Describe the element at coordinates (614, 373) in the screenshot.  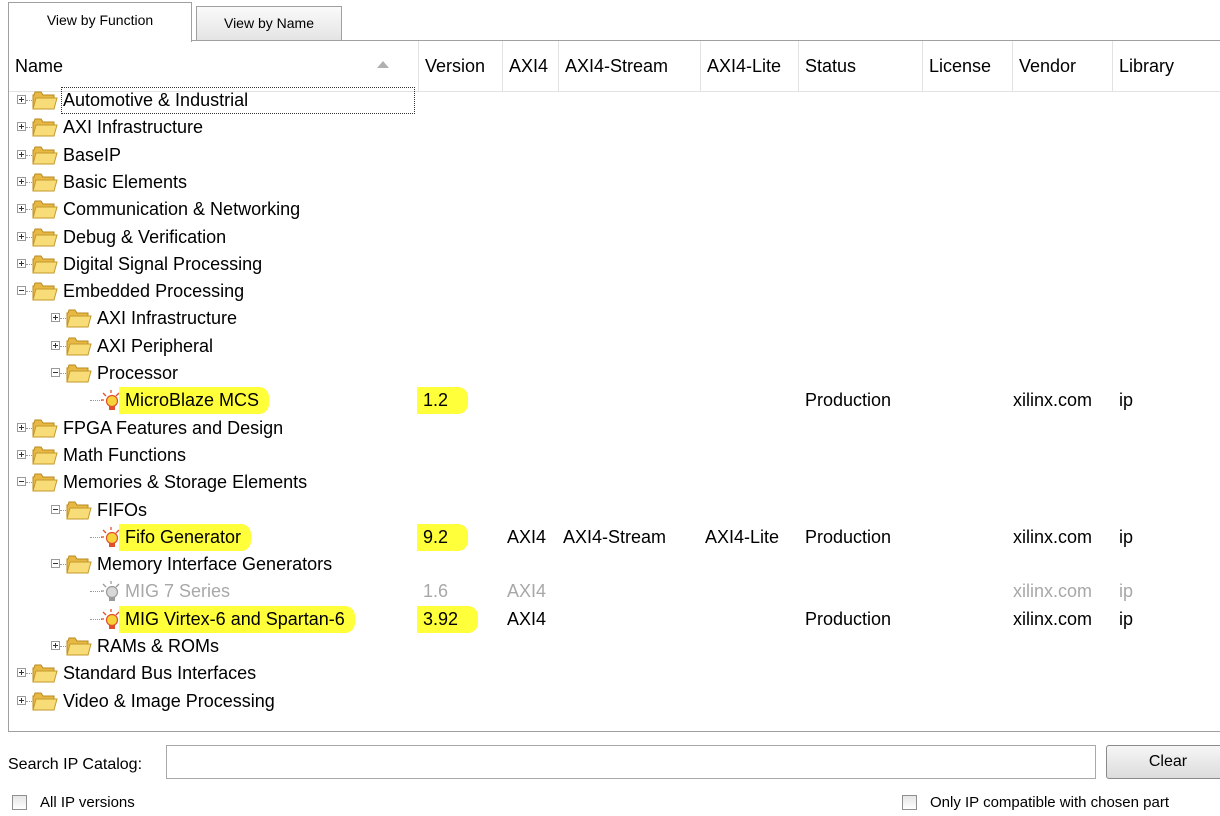
I see `tree-folder-row: Processor` at that location.